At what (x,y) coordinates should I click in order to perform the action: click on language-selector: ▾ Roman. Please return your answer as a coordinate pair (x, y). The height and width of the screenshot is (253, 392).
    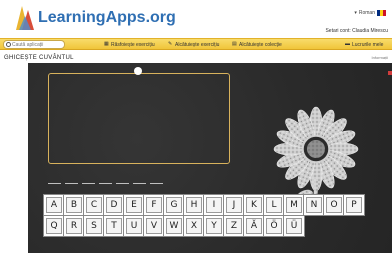
    Looking at the image, I should click on (370, 13).